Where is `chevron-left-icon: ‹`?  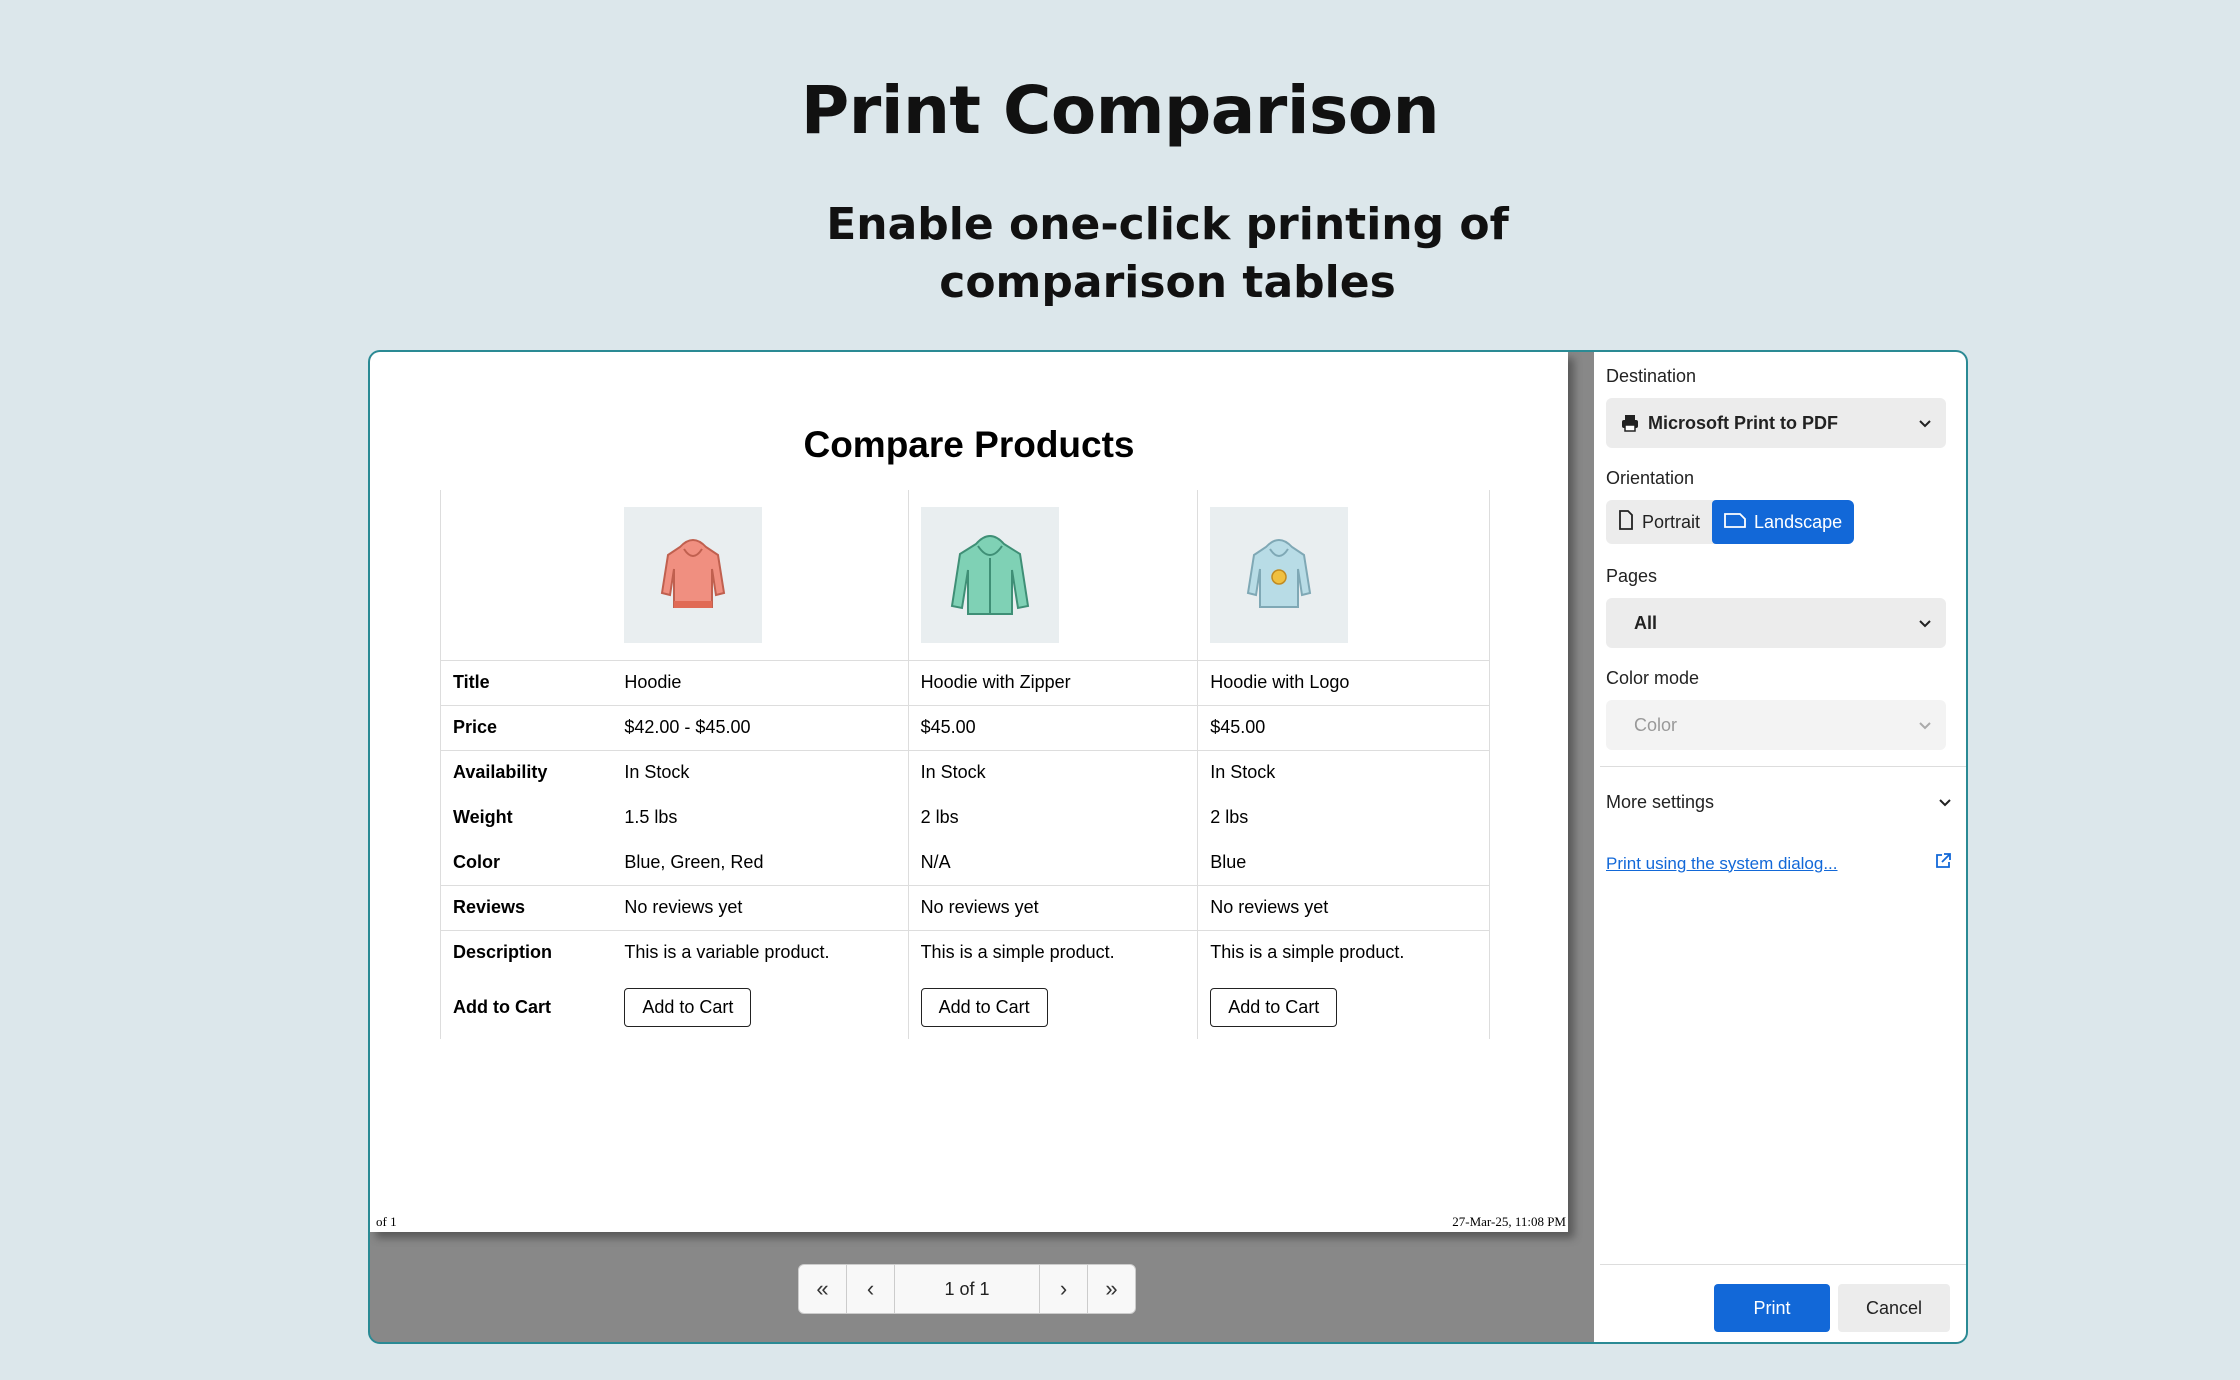
chevron-left-icon: ‹ is located at coordinates (870, 1288).